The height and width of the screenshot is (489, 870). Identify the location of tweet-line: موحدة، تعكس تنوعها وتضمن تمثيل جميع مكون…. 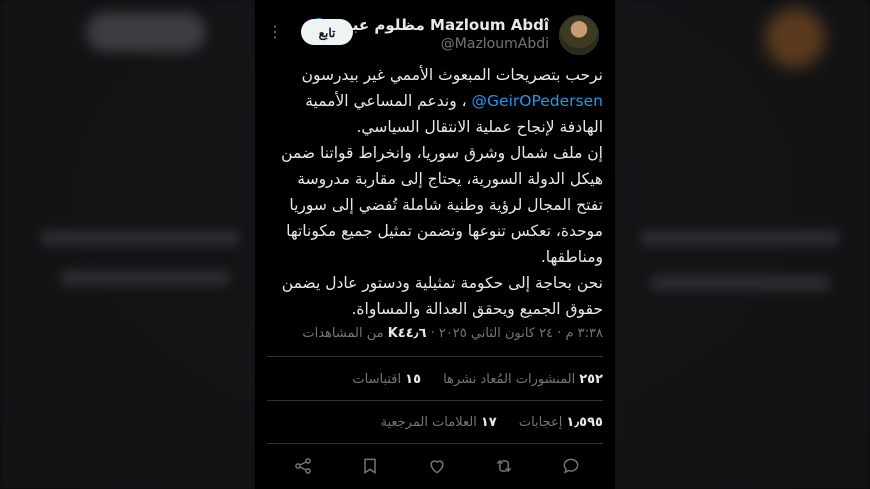
(444, 231).